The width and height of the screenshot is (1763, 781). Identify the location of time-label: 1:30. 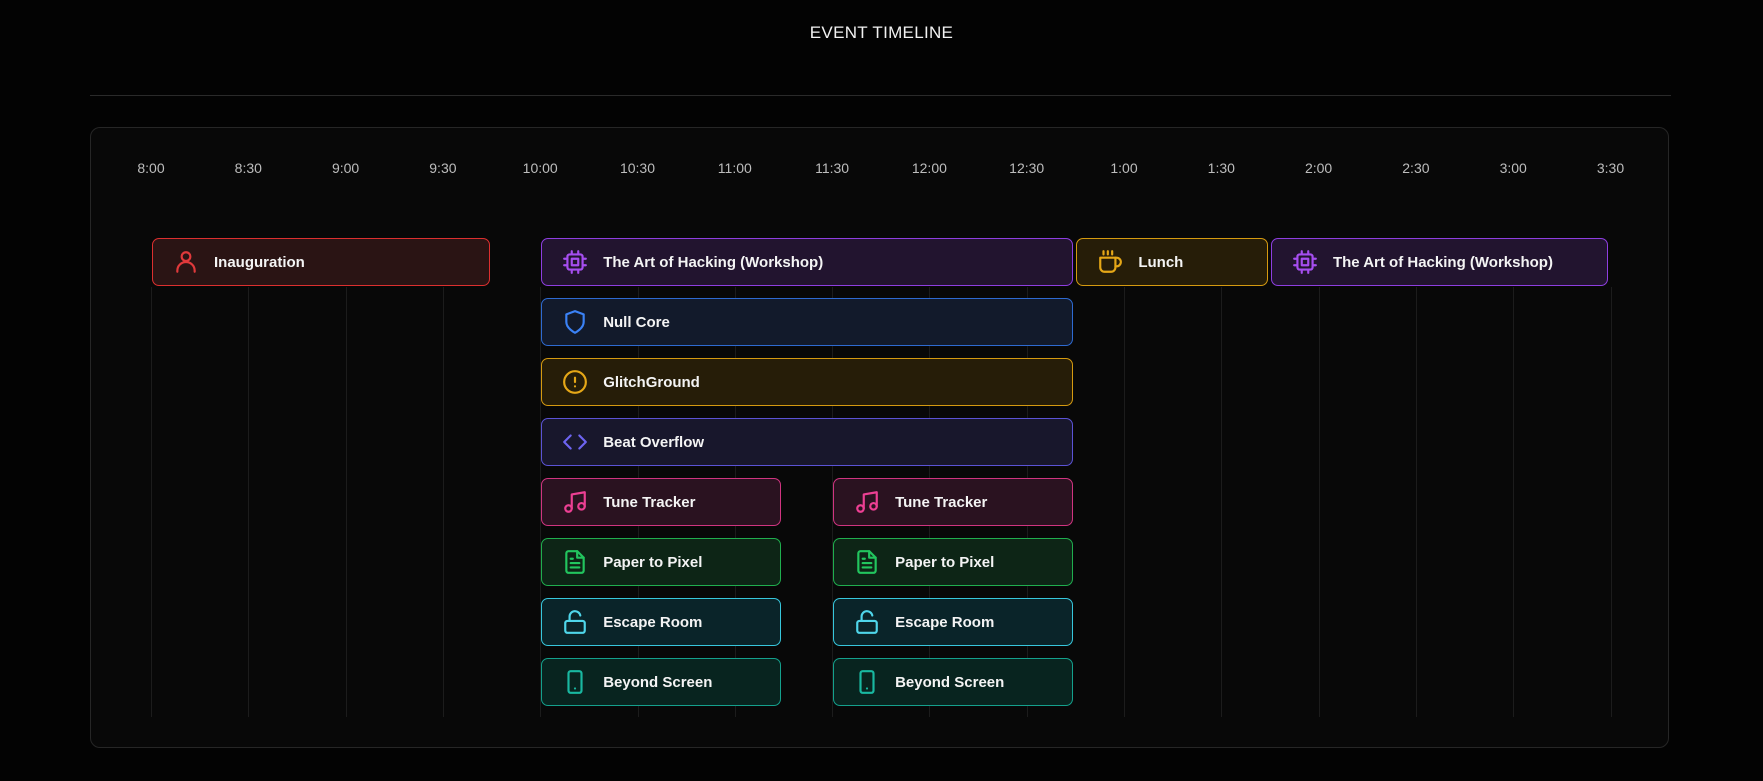
(1221, 168).